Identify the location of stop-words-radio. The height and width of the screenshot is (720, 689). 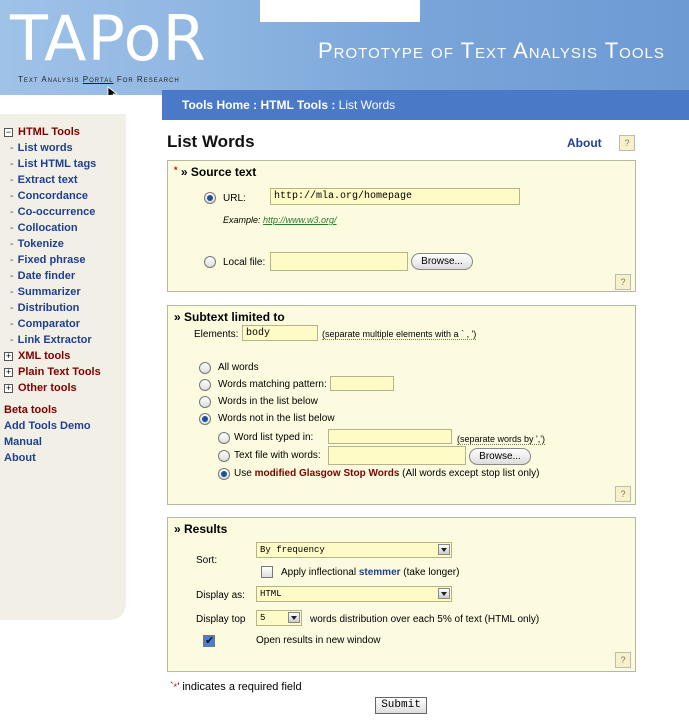
(224, 474).